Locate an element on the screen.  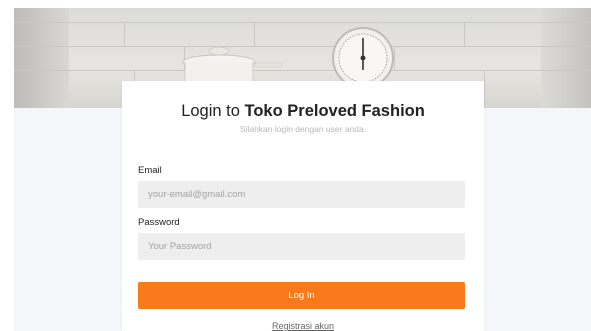
brand-name: Toko Preloved Fashion is located at coordinates (334, 111).